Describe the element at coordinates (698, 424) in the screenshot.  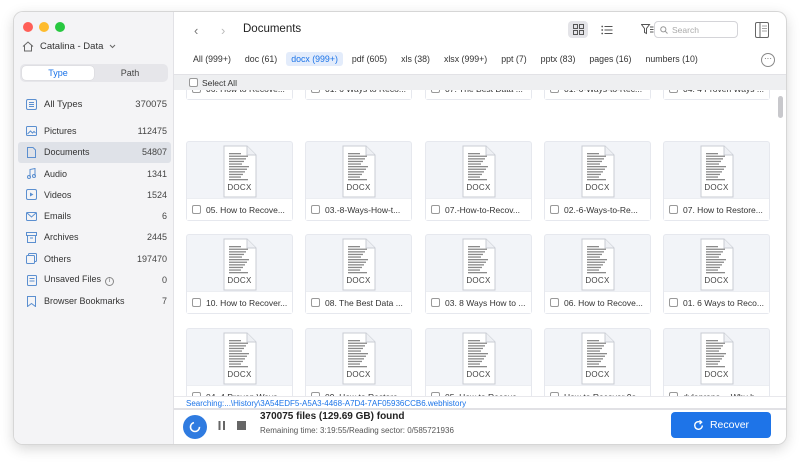
I see `refresh-icon` at that location.